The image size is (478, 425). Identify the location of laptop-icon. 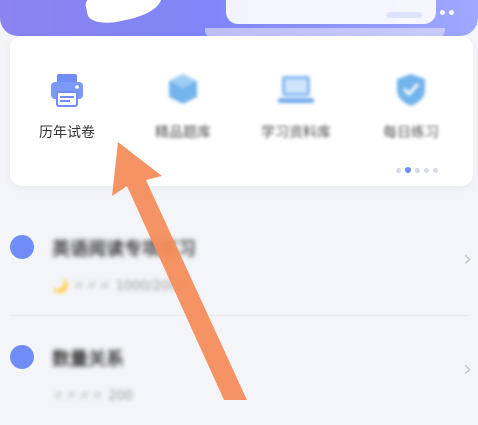
(296, 90).